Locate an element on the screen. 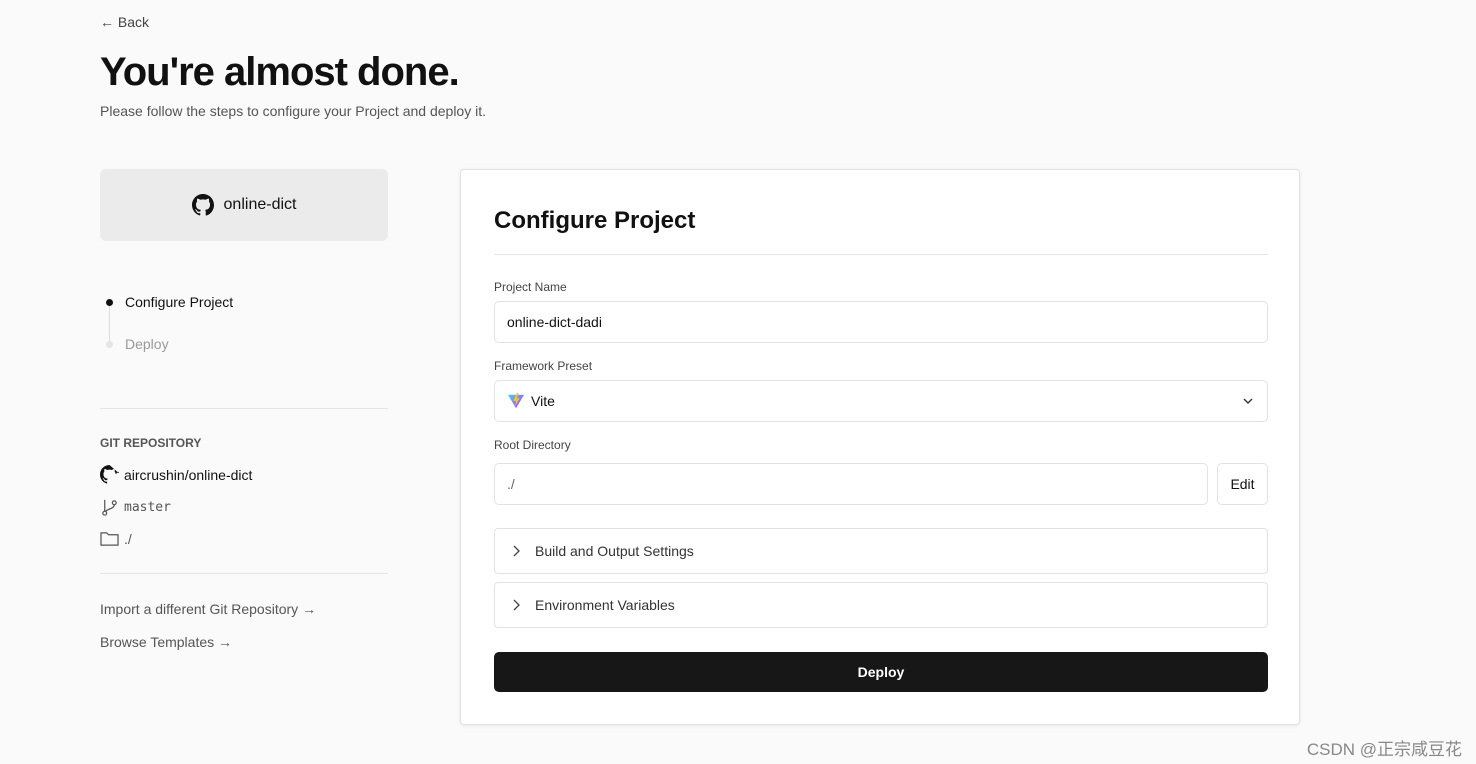 Image resolution: width=1476 pixels, height=764 pixels. git-repo-name: aircrushin/online-dict is located at coordinates (188, 474).